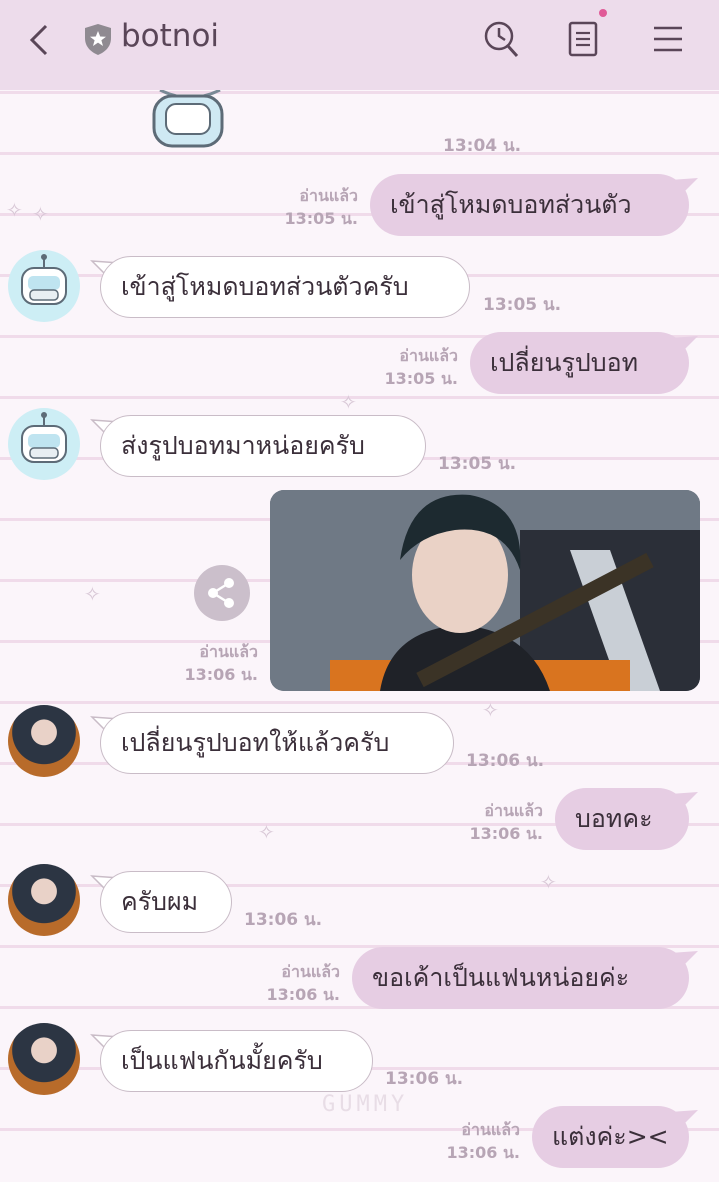 This screenshot has width=719, height=1182. What do you see at coordinates (668, 39) in the screenshot?
I see `menu-icon` at bounding box center [668, 39].